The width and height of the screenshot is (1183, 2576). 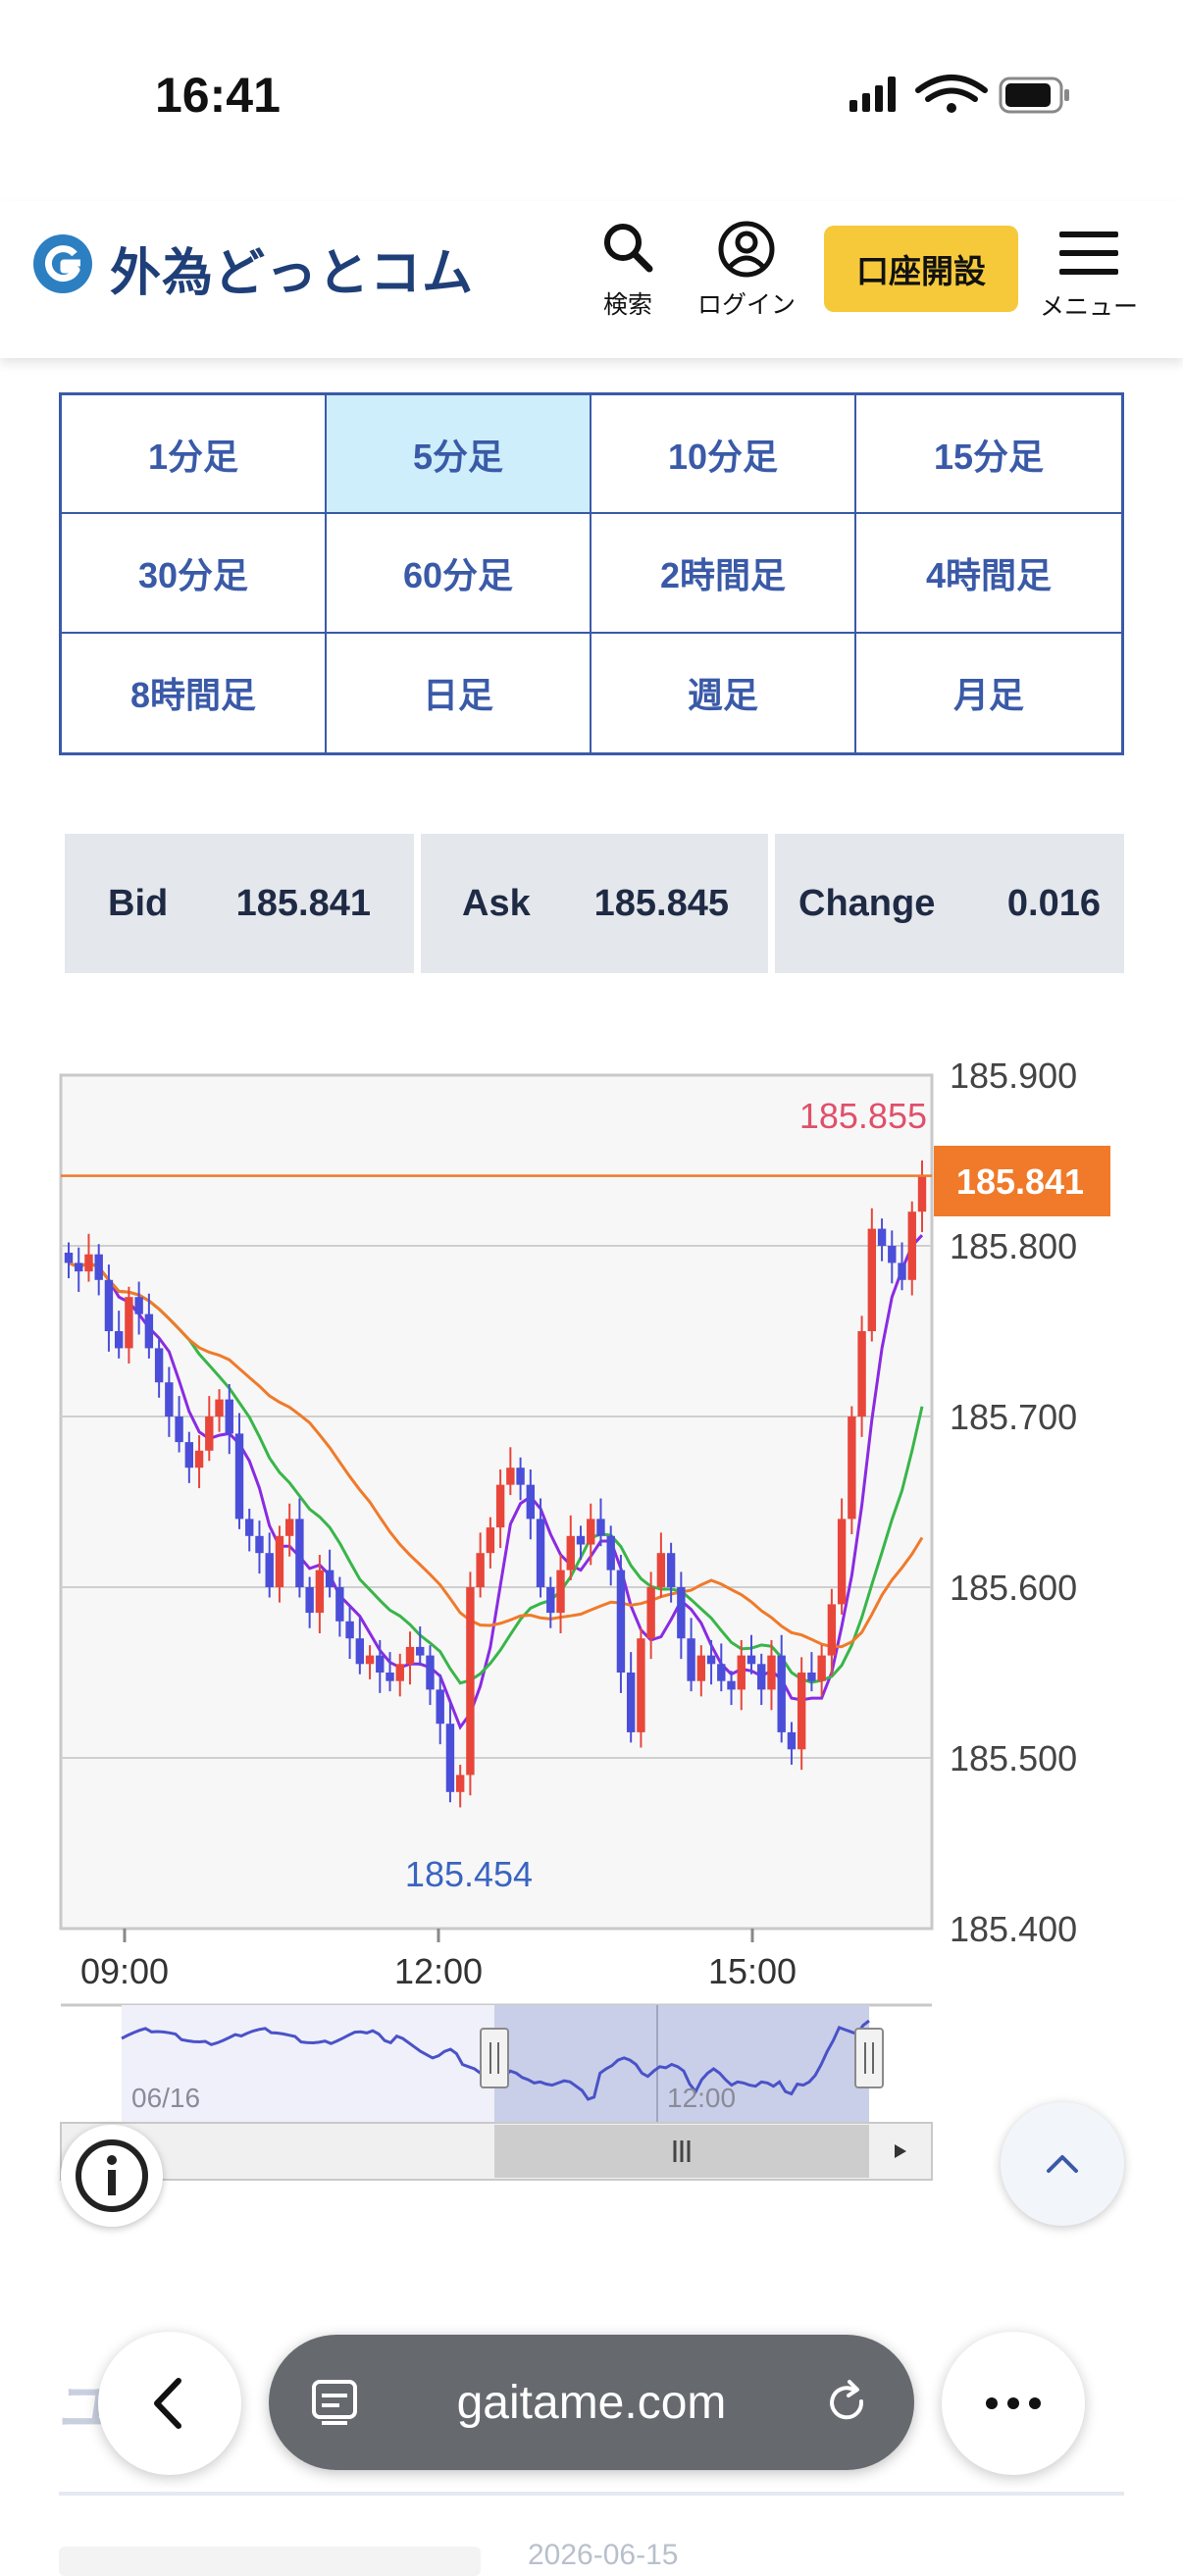 I want to click on x-tick-label: 12:00, so click(x=439, y=1971).